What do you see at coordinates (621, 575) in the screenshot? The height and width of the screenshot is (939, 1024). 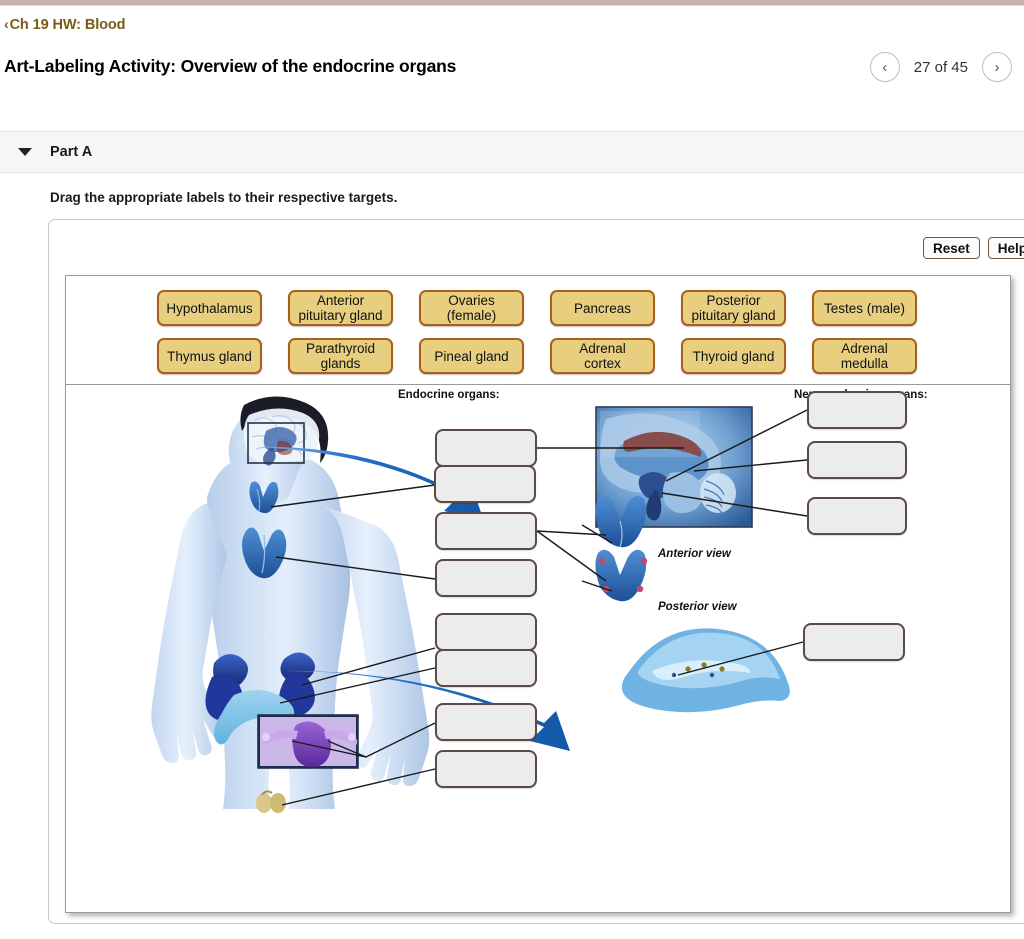 I see `thyroid-posterior-view-art` at bounding box center [621, 575].